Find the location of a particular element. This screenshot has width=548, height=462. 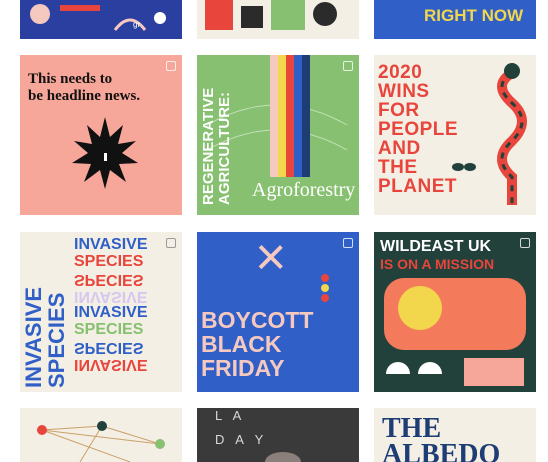

post-tile-regenerative-agriculture: REGENERATIVE AGRICULTURE: Agroforestry is located at coordinates (278, 135).